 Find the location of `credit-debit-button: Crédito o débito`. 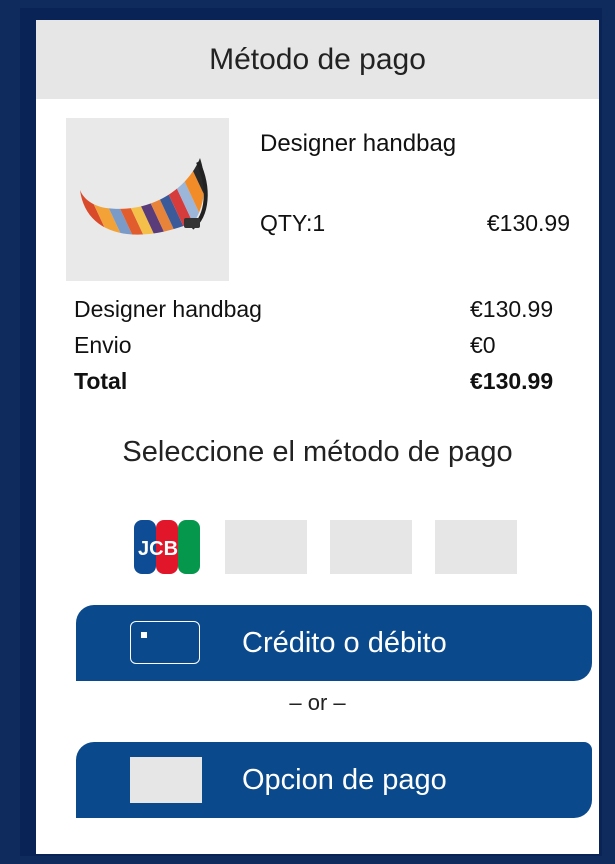

credit-debit-button: Crédito o débito is located at coordinates (334, 643).